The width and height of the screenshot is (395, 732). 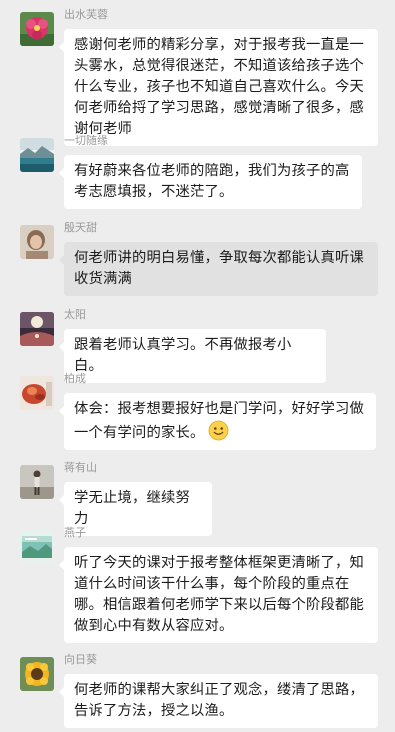 I want to click on message-bubble: 有好蔚来各位老师的陪跑，我们为孩子的高考志愿填报，不迷茫了。, so click(x=210, y=182).